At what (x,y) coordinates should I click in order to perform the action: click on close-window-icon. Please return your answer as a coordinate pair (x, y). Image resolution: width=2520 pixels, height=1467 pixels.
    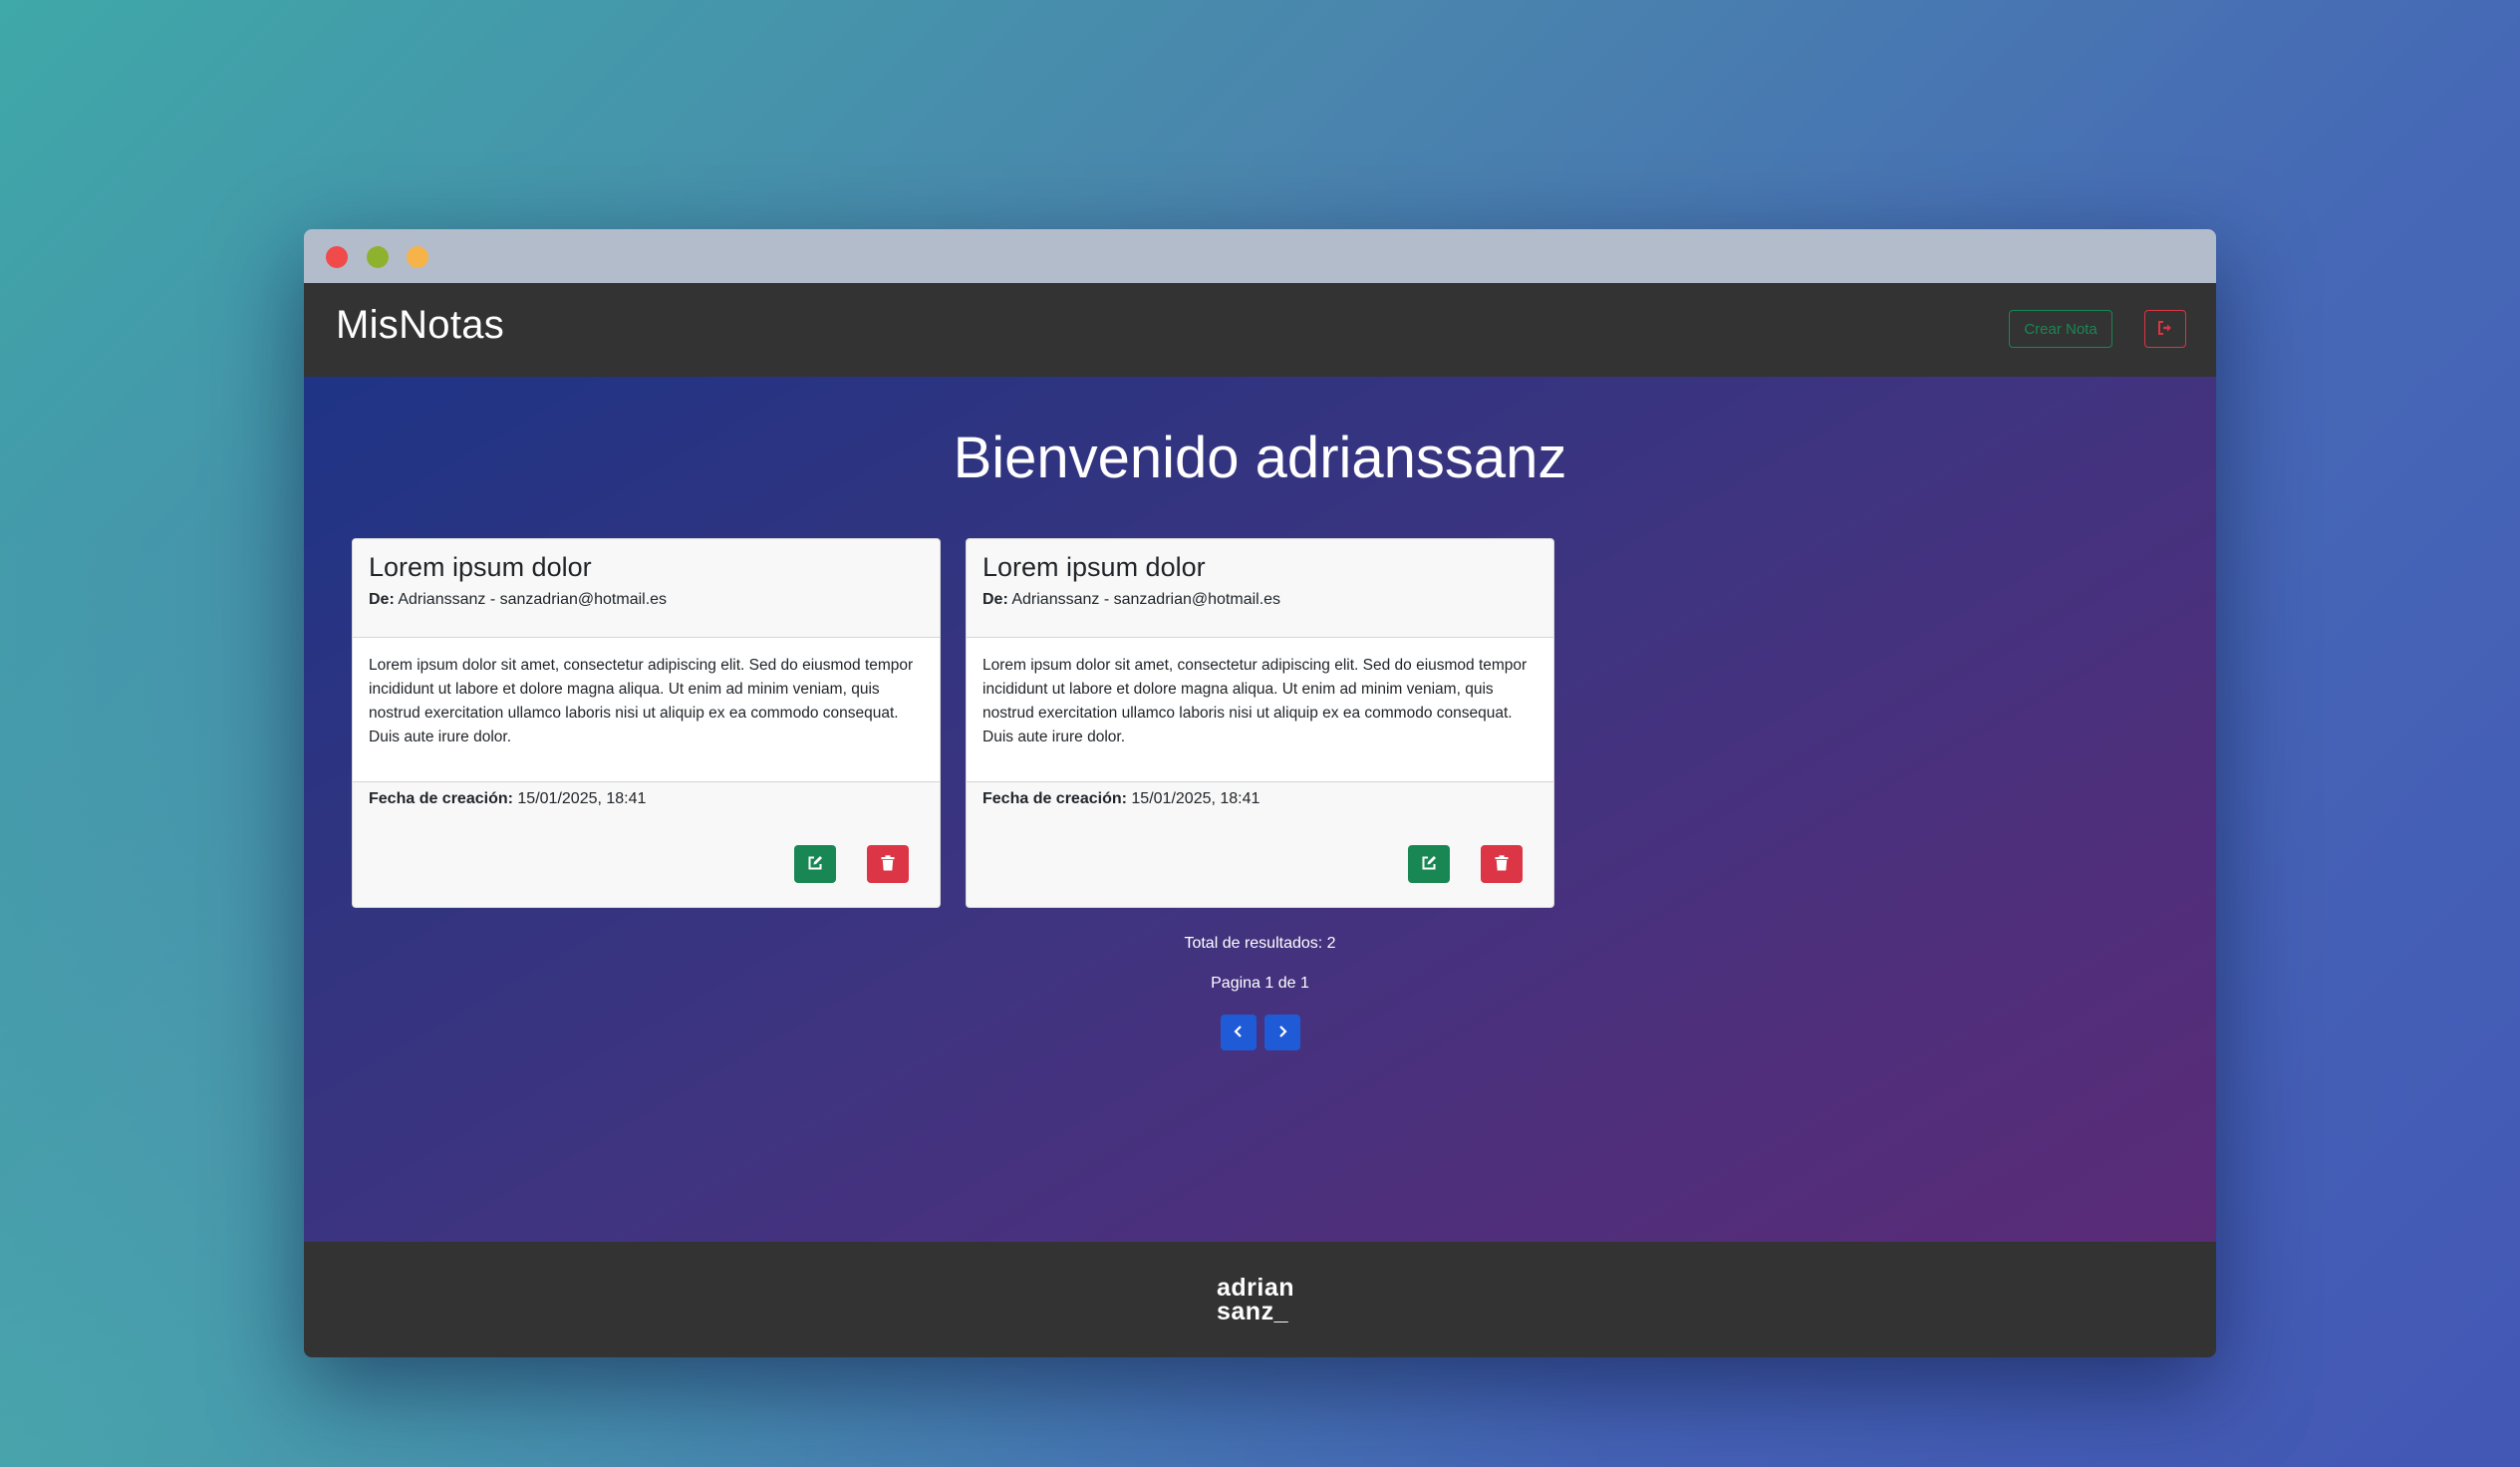
    Looking at the image, I should click on (337, 257).